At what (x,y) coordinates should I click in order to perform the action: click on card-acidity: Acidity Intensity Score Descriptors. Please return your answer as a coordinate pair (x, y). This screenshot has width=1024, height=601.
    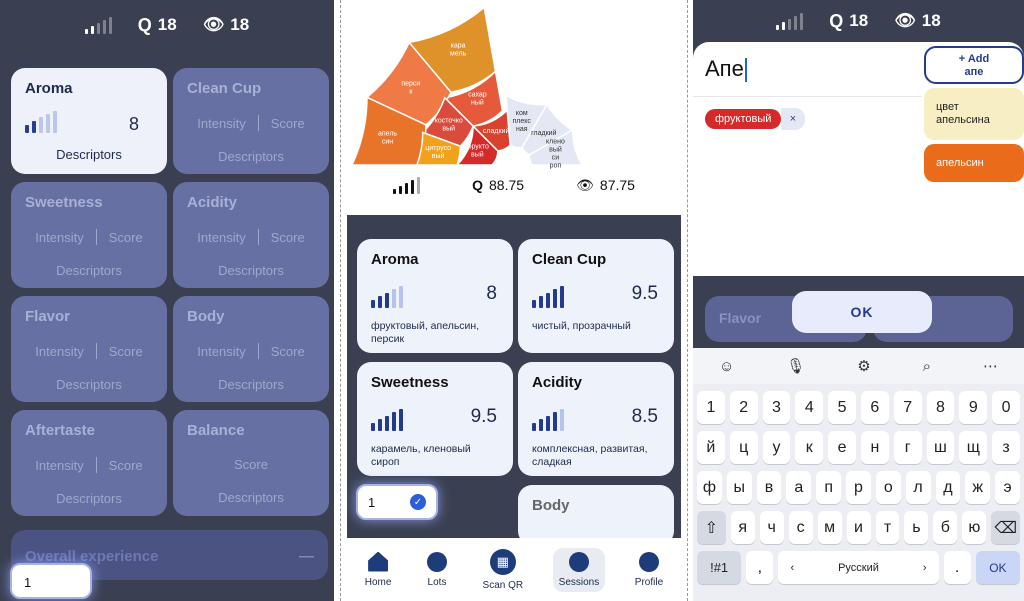
    Looking at the image, I should click on (251, 235).